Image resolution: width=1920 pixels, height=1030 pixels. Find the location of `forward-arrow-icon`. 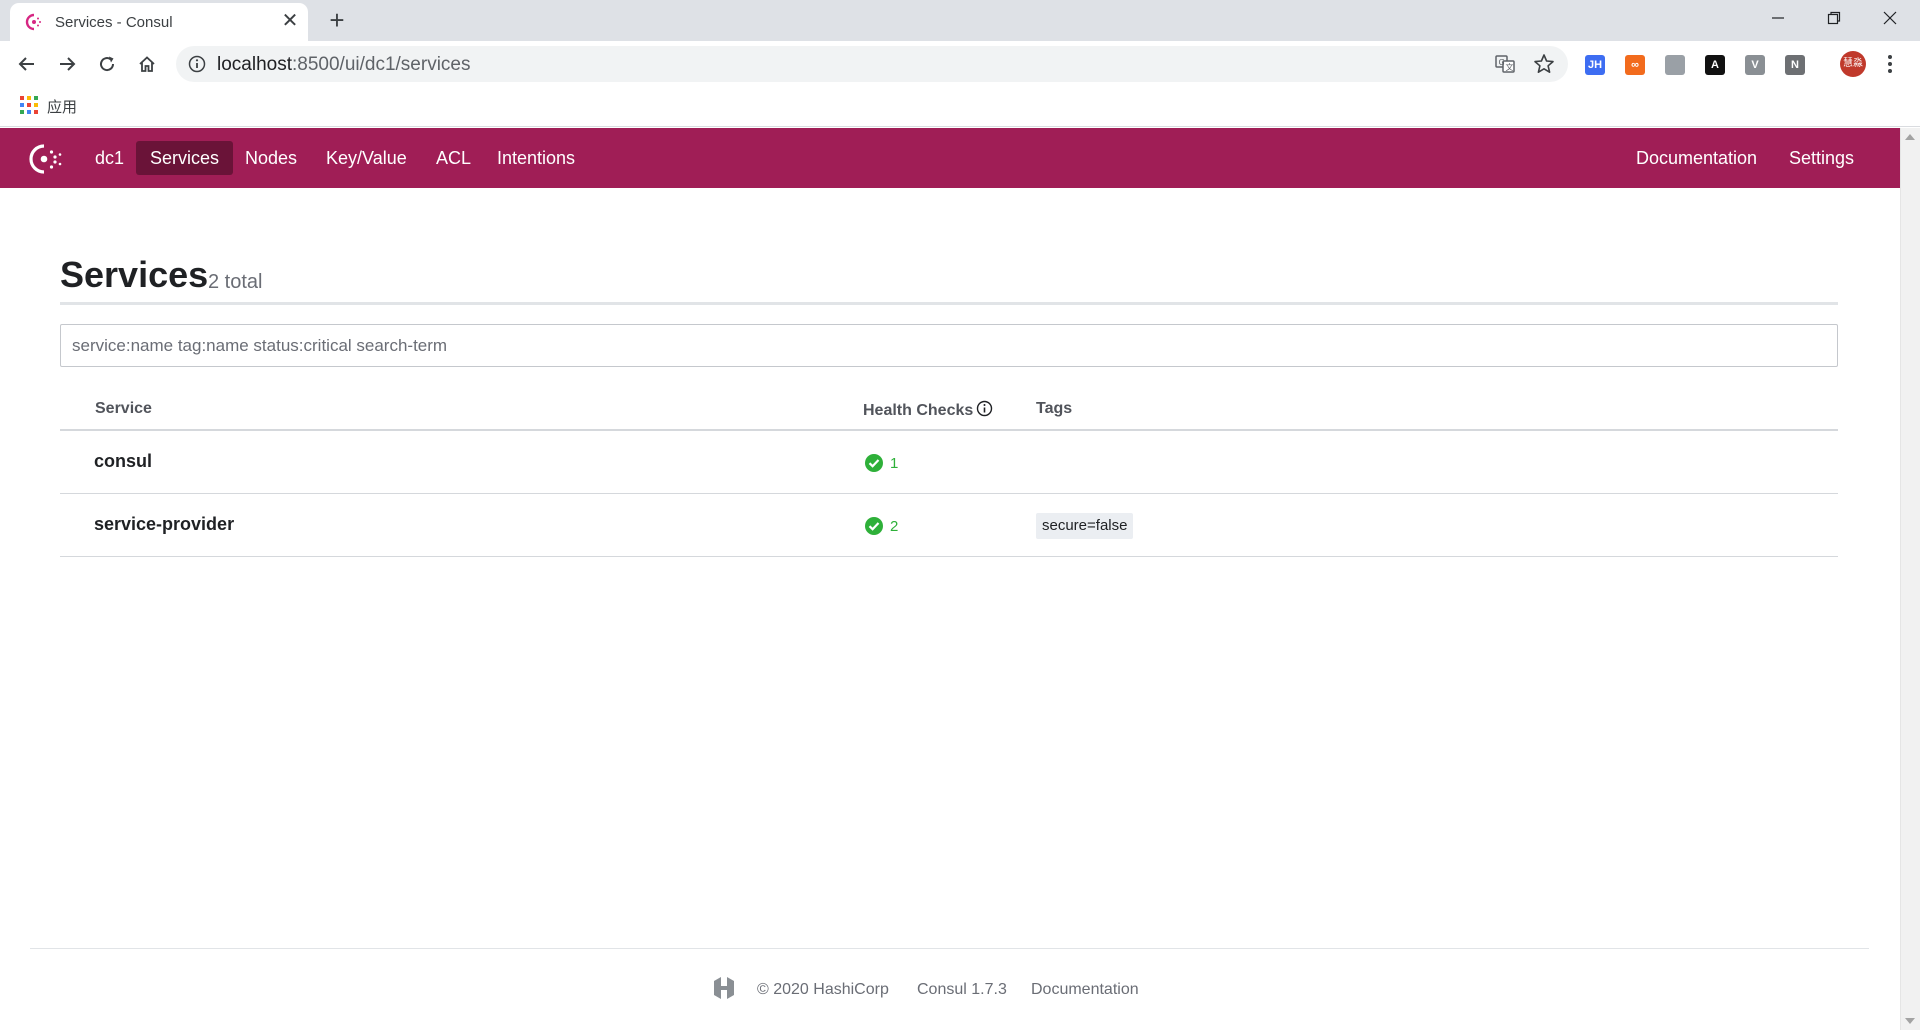

forward-arrow-icon is located at coordinates (67, 64).